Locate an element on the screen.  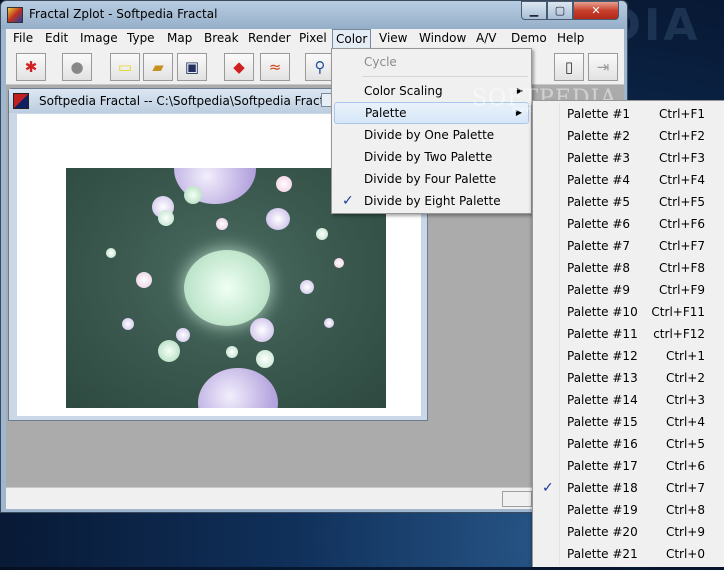
palette-item-label: Palette #7 is located at coordinates (599, 246).